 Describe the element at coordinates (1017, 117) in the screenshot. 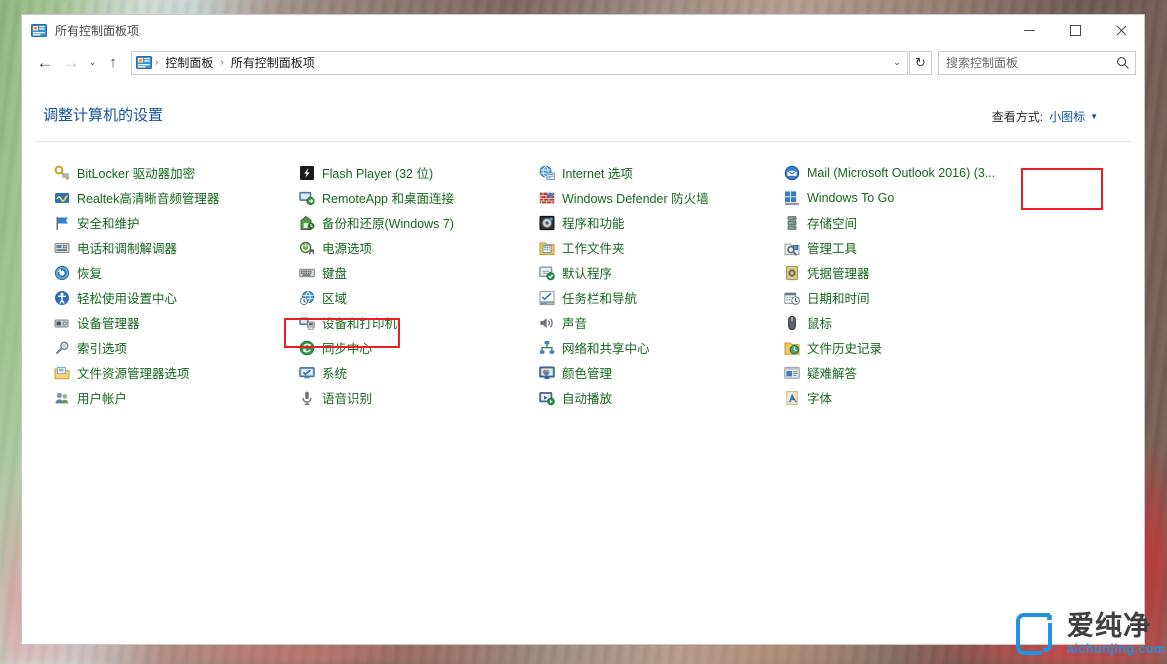

I see `view-by-label: 查看方式:` at that location.